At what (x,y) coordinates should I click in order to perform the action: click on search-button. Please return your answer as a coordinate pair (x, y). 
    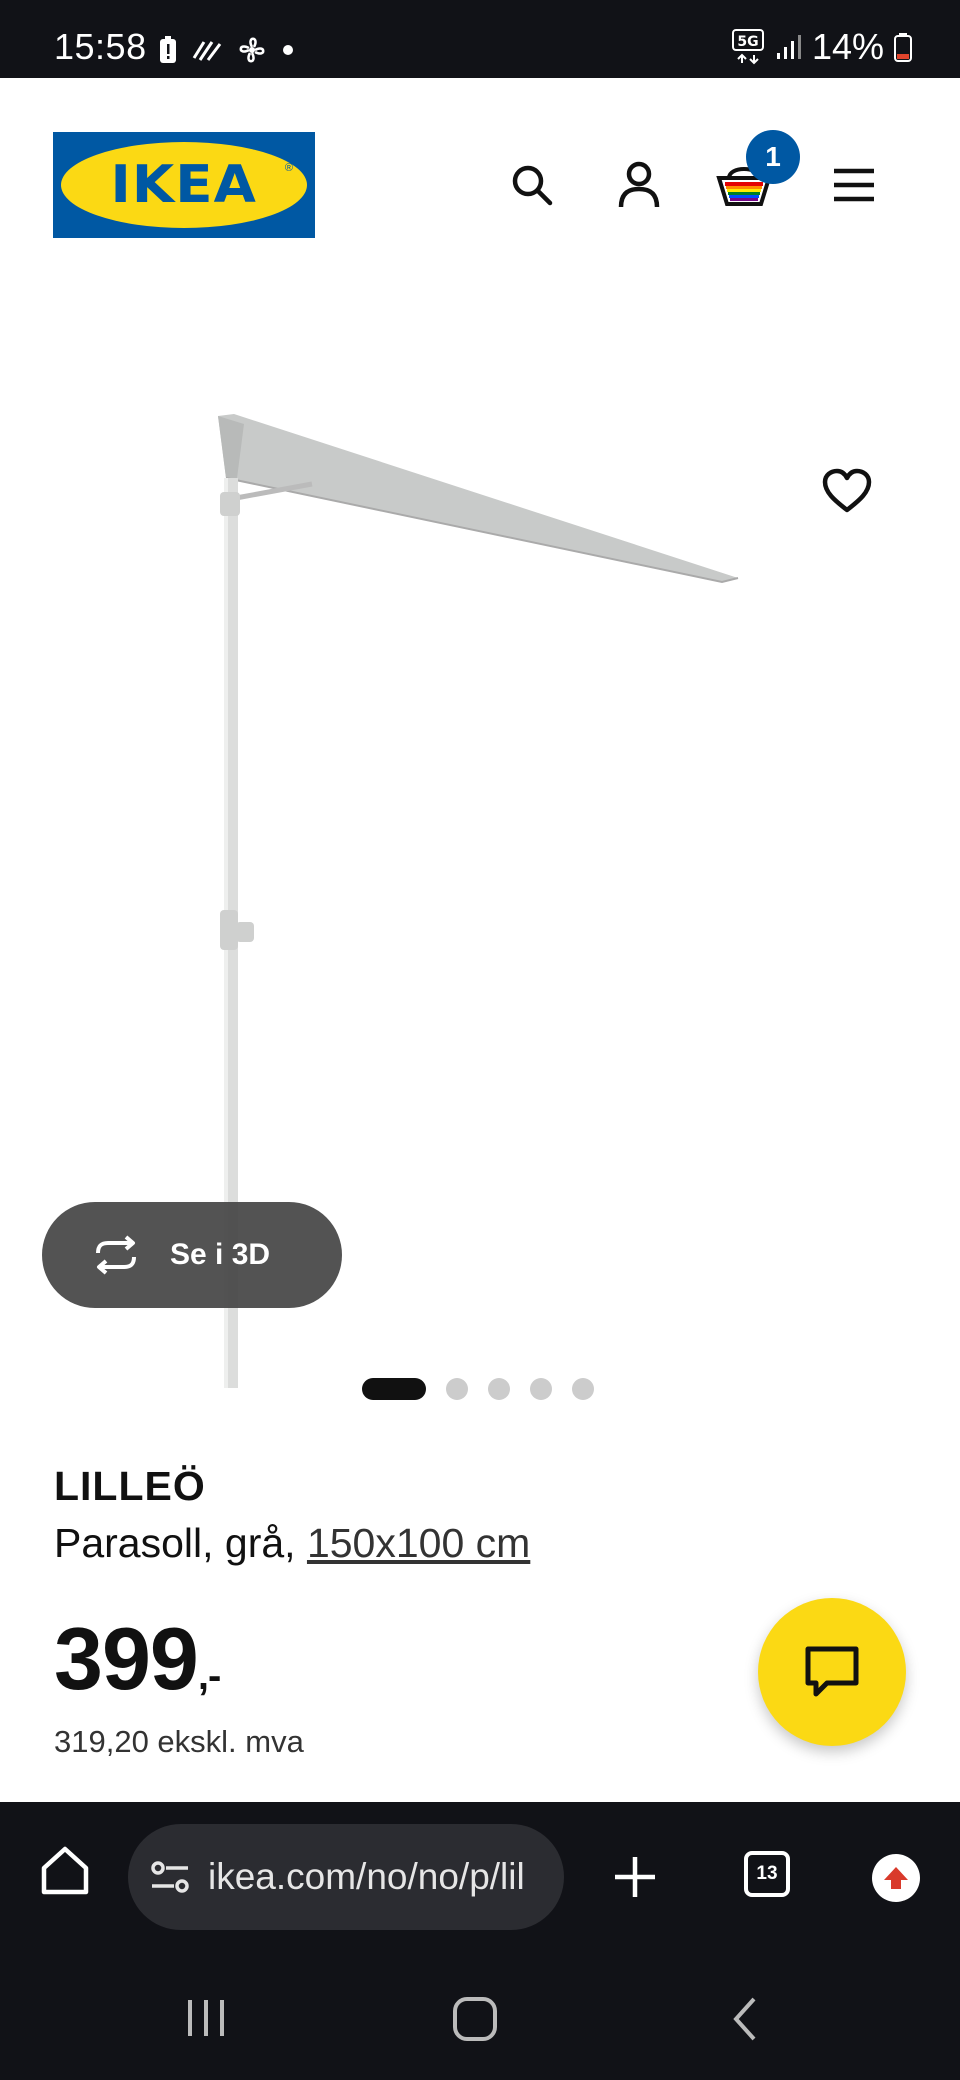
    Looking at the image, I should click on (532, 185).